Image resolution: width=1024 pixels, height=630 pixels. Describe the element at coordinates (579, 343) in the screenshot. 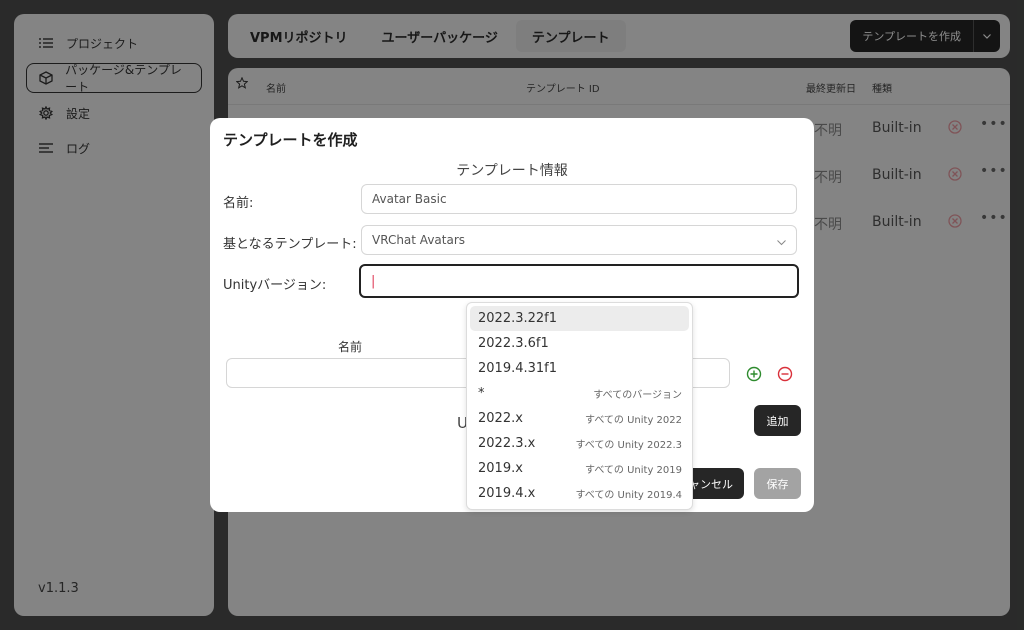

I see `dropdown-option: 2022.3.6f1` at that location.